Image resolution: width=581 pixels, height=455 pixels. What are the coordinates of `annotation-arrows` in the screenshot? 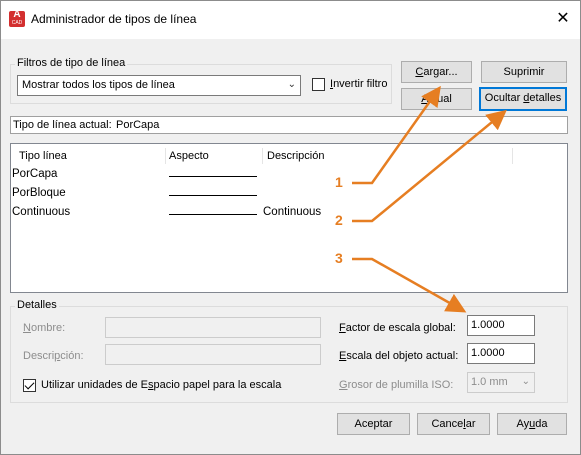 It's located at (429, 199).